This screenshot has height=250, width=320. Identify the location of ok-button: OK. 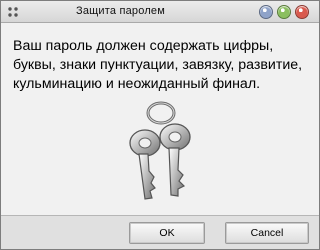
(167, 233).